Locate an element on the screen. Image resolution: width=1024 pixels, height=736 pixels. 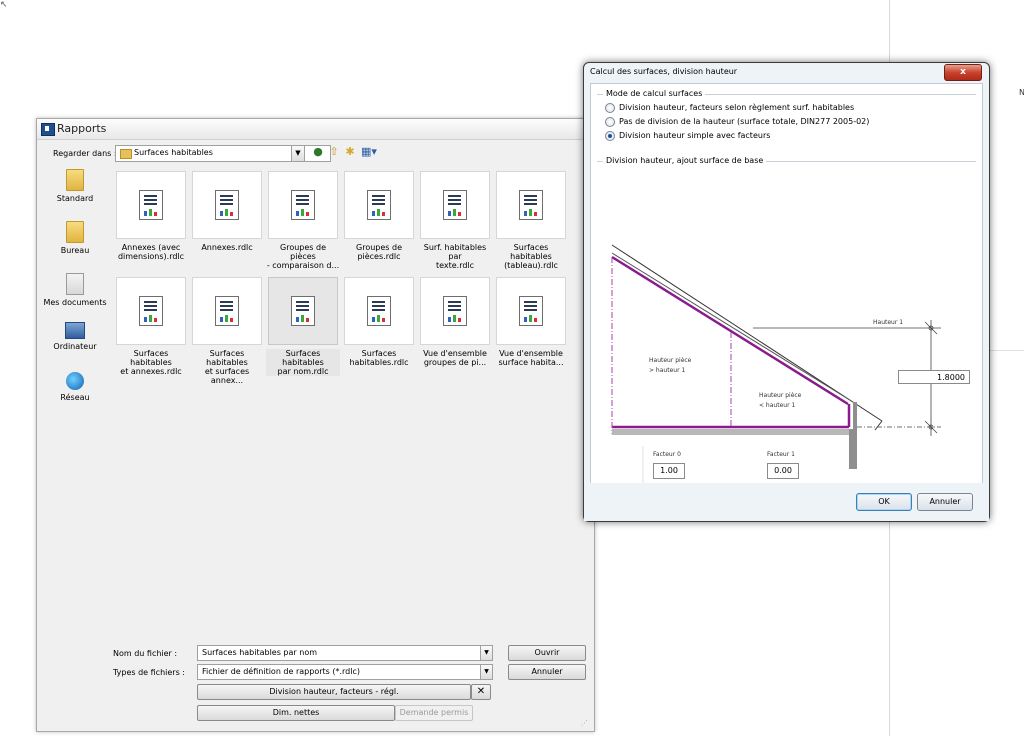
file-item: Groupes de pièces.rdlc is located at coordinates (379, 216).